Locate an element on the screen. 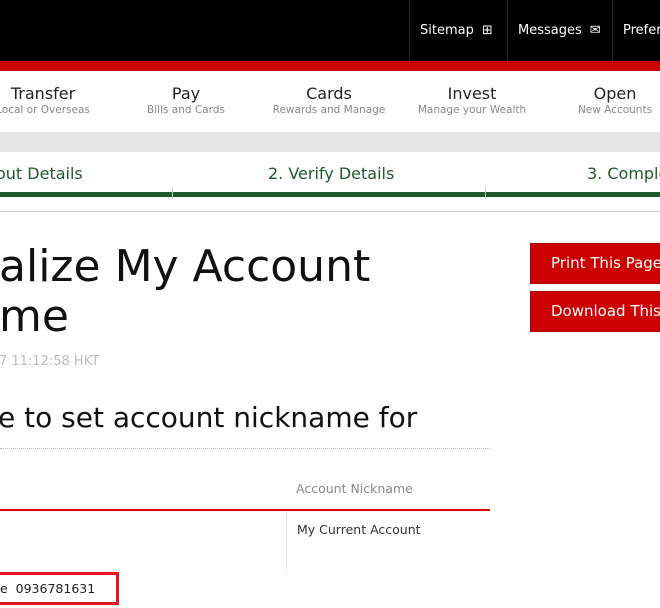 This screenshot has height=608, width=660. nav-invest: Invest Manage your Wealth is located at coordinates (472, 100).